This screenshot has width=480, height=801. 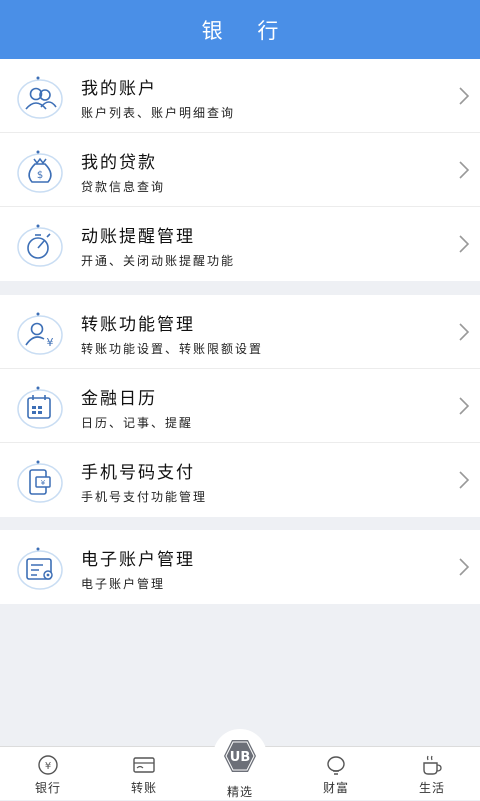 What do you see at coordinates (432, 765) in the screenshot?
I see `coffee-cup-icon` at bounding box center [432, 765].